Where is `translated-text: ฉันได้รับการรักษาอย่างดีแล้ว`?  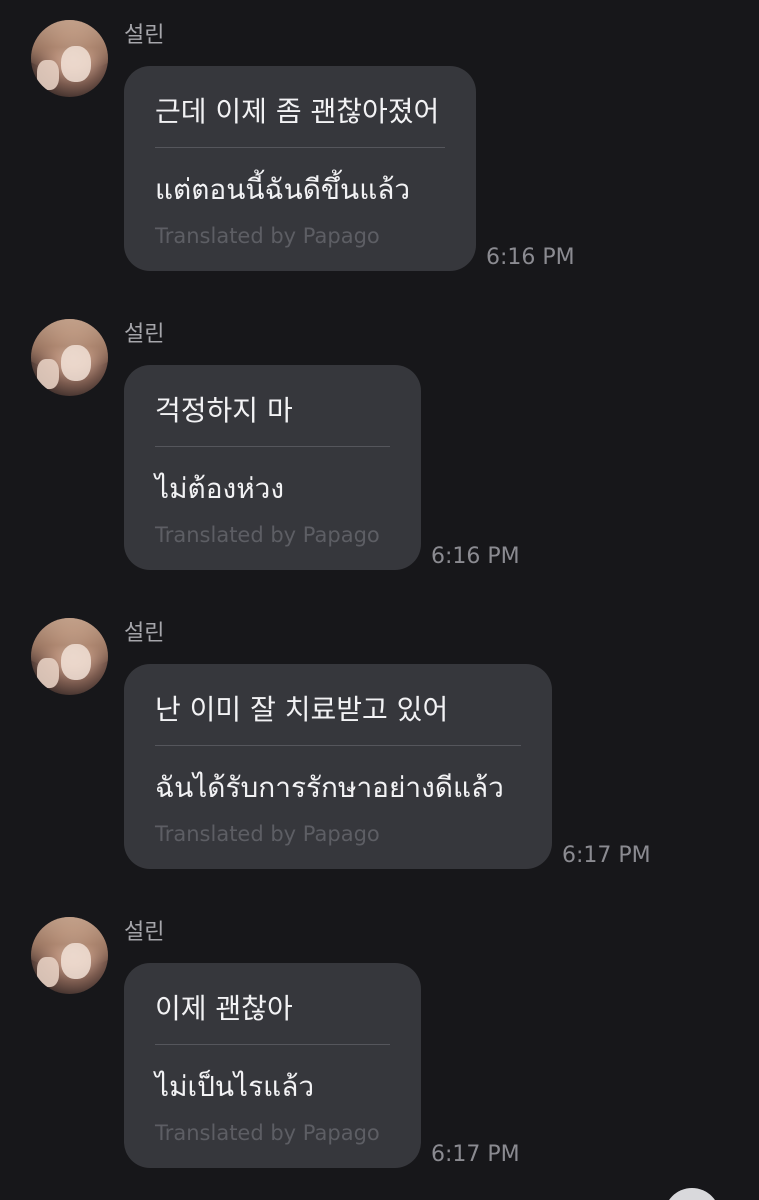
translated-text: ฉันได้รับการรักษาอย่างดีแล้ว is located at coordinates (329, 787).